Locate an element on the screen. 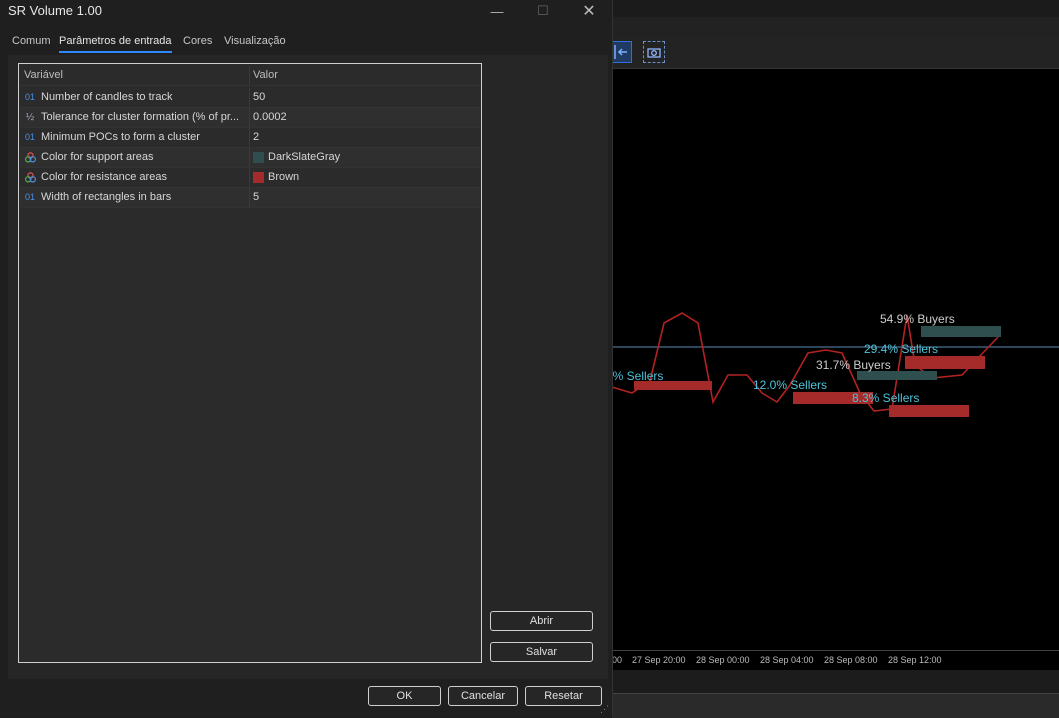 This screenshot has width=1059, height=718. ok-button: OK is located at coordinates (404, 696).